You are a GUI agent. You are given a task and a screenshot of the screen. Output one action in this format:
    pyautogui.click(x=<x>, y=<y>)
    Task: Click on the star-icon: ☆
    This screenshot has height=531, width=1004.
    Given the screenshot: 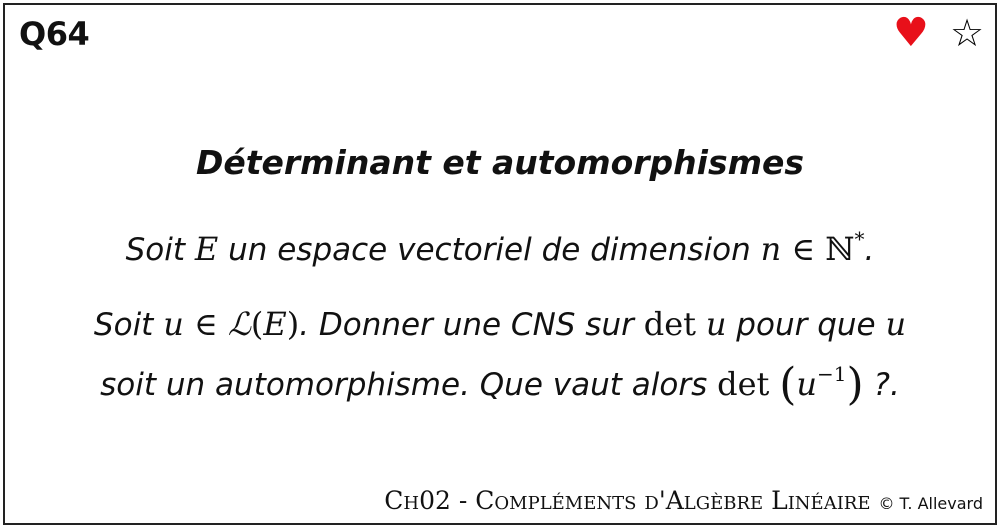 What is the action you would take?
    pyautogui.click(x=967, y=33)
    